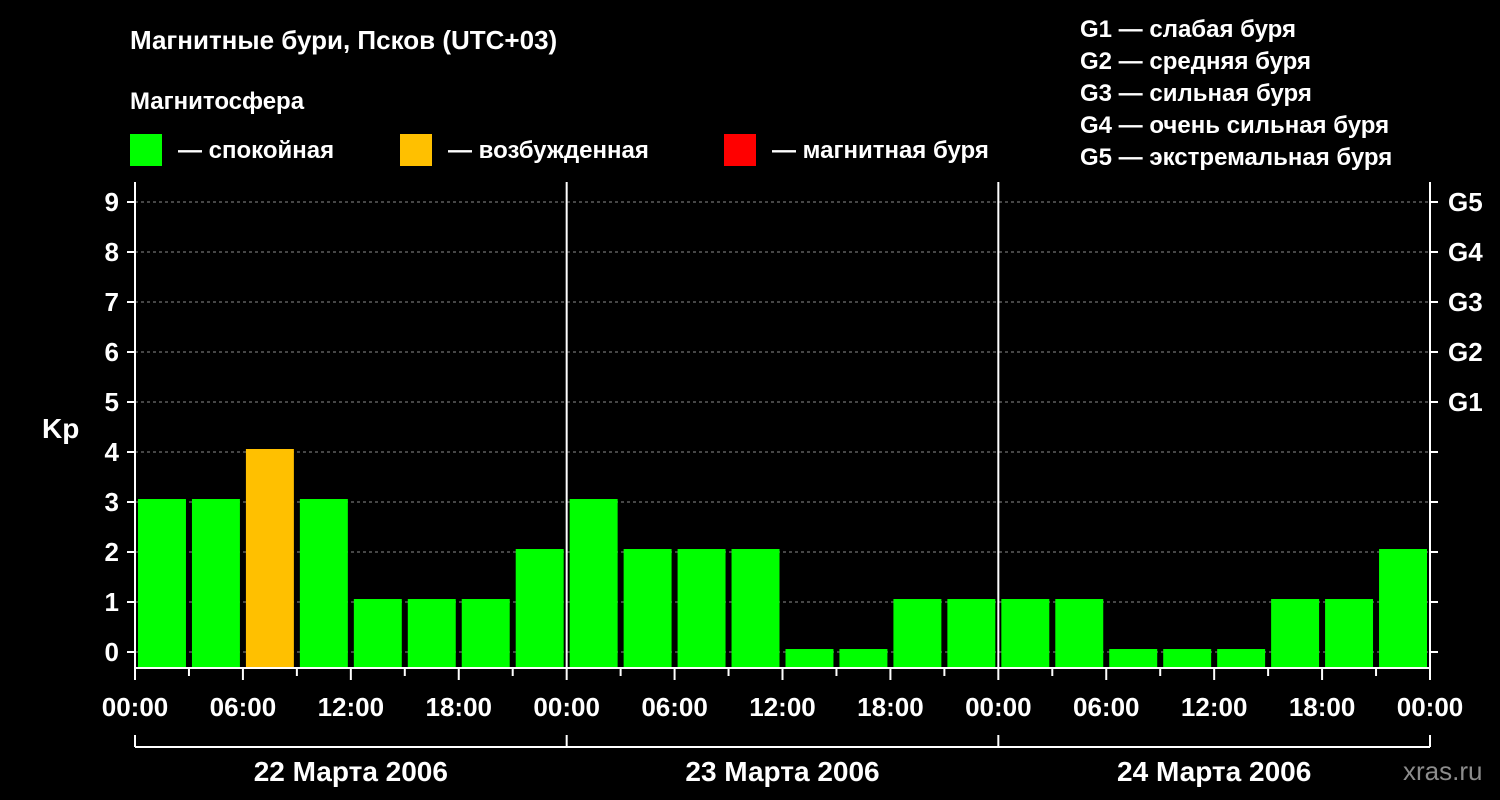 Image resolution: width=1500 pixels, height=800 pixels. I want to click on y-tick-label-6: 6, so click(112, 352).